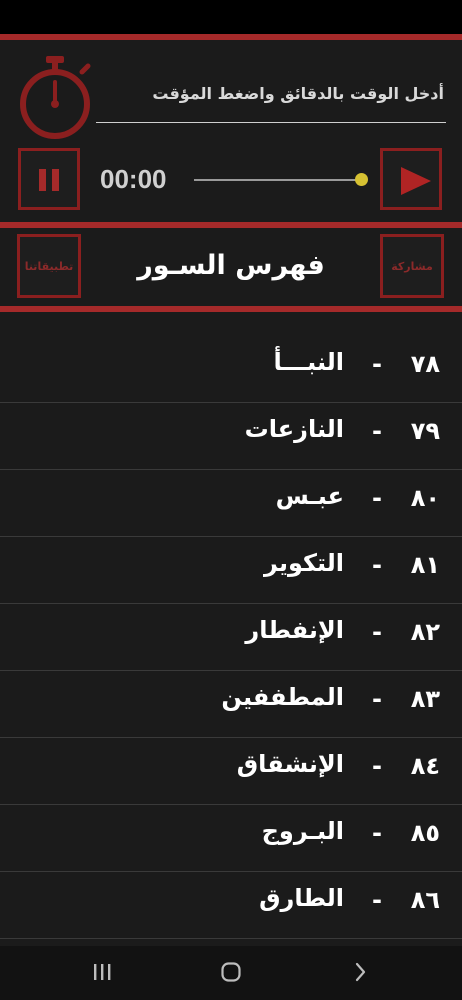 The image size is (462, 1000). I want to click on list-item: ٨٢ - الإنفطار, so click(231, 637).